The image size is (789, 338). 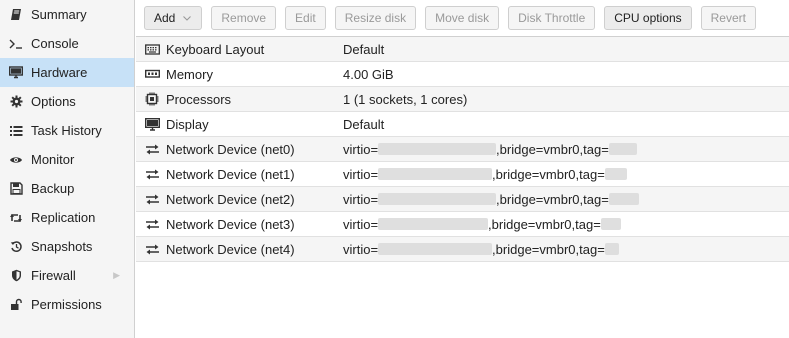 I want to click on sidebar-item-label: Backup, so click(x=53, y=188).